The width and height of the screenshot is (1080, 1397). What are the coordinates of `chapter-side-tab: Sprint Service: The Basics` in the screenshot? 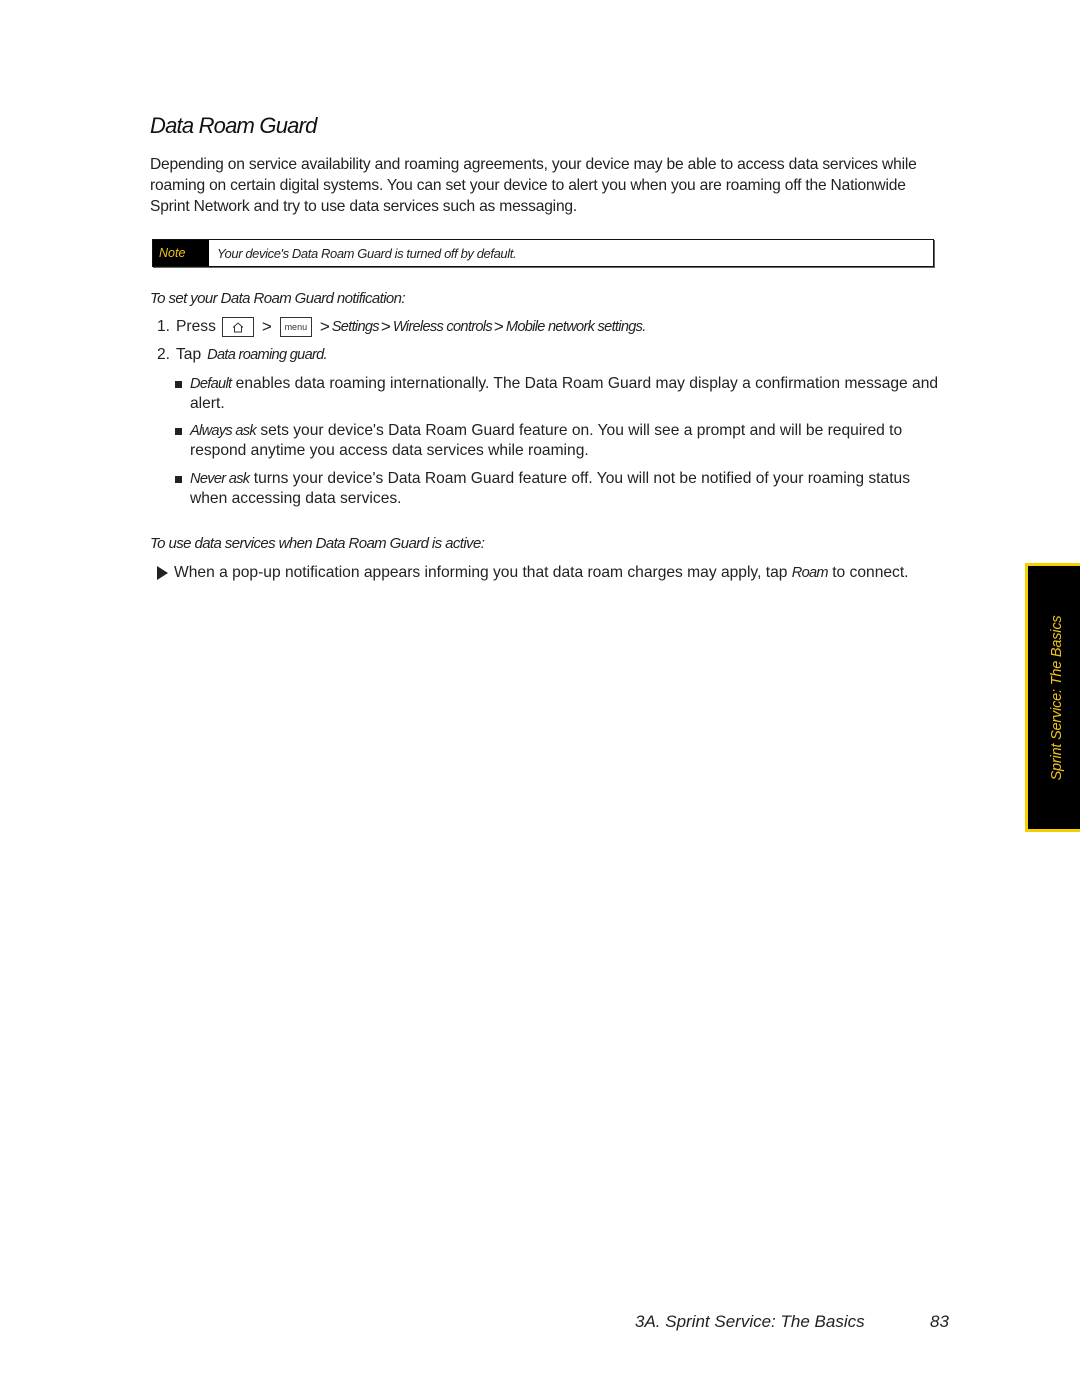 It's located at (1052, 697).